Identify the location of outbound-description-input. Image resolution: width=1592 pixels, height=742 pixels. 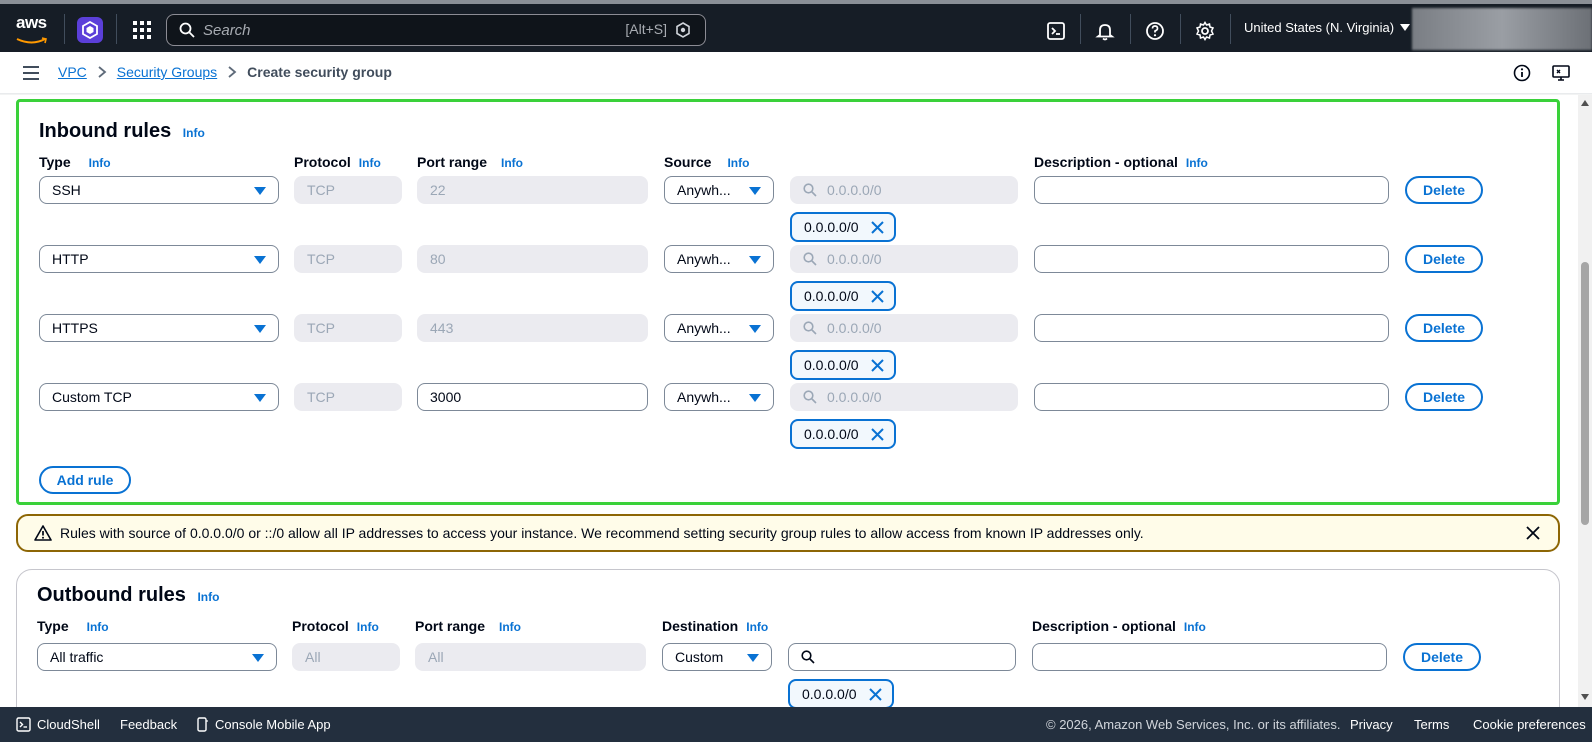
(1209, 657).